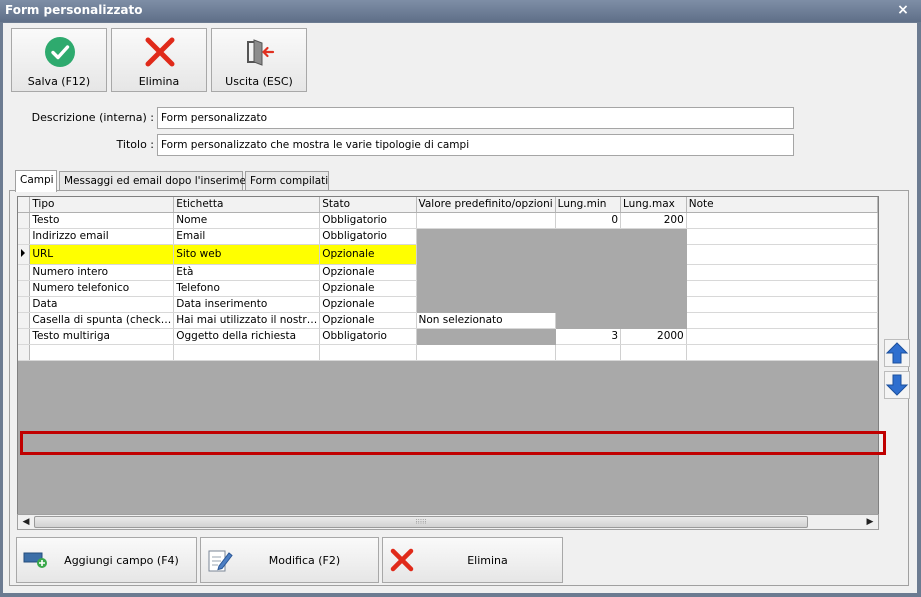  Describe the element at coordinates (247, 288) in the screenshot. I see `cell-etichetta: Telefono` at that location.